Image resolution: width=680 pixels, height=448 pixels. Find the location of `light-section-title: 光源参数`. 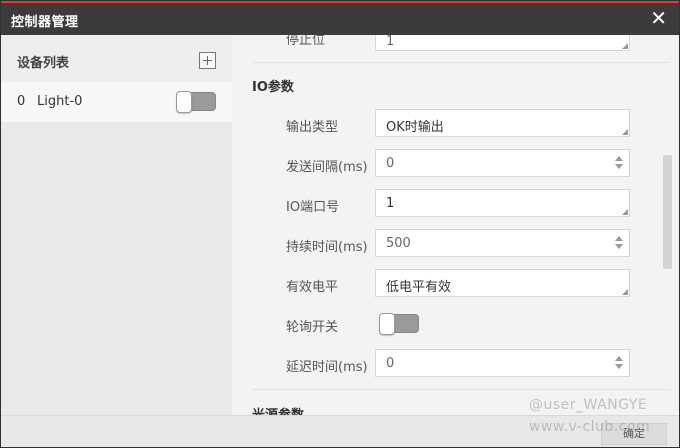

light-section-title: 光源参数 is located at coordinates (278, 409).